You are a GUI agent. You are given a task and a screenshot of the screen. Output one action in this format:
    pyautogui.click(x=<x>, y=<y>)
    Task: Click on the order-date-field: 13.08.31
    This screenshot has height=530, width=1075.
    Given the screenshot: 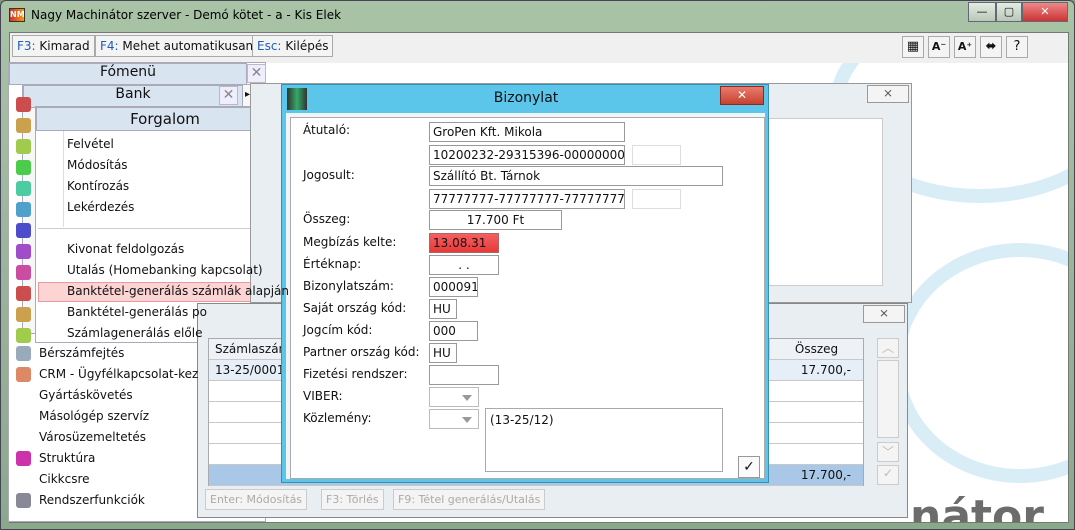 What is the action you would take?
    pyautogui.click(x=464, y=243)
    